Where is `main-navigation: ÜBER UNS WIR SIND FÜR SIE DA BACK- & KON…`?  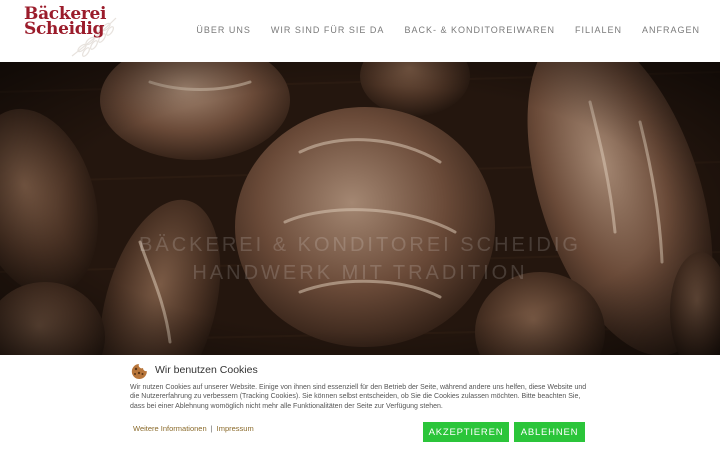 main-navigation: ÜBER UNS WIR SIND FÜR SIE DA BACK- & KON… is located at coordinates (438, 30).